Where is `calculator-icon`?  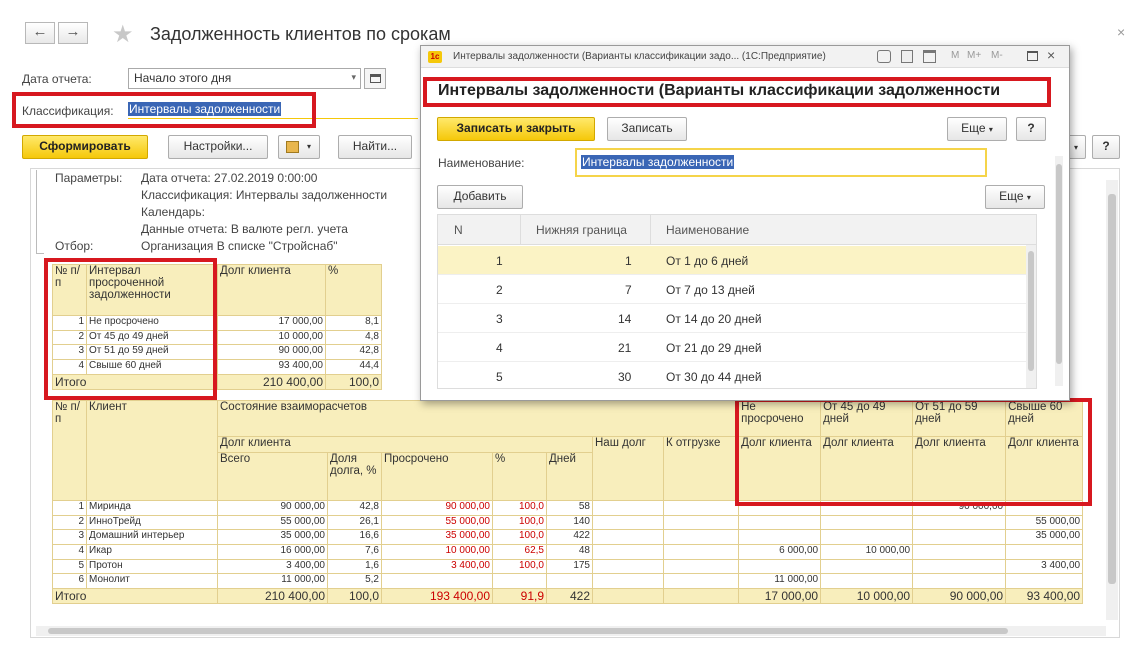 calculator-icon is located at coordinates (907, 56).